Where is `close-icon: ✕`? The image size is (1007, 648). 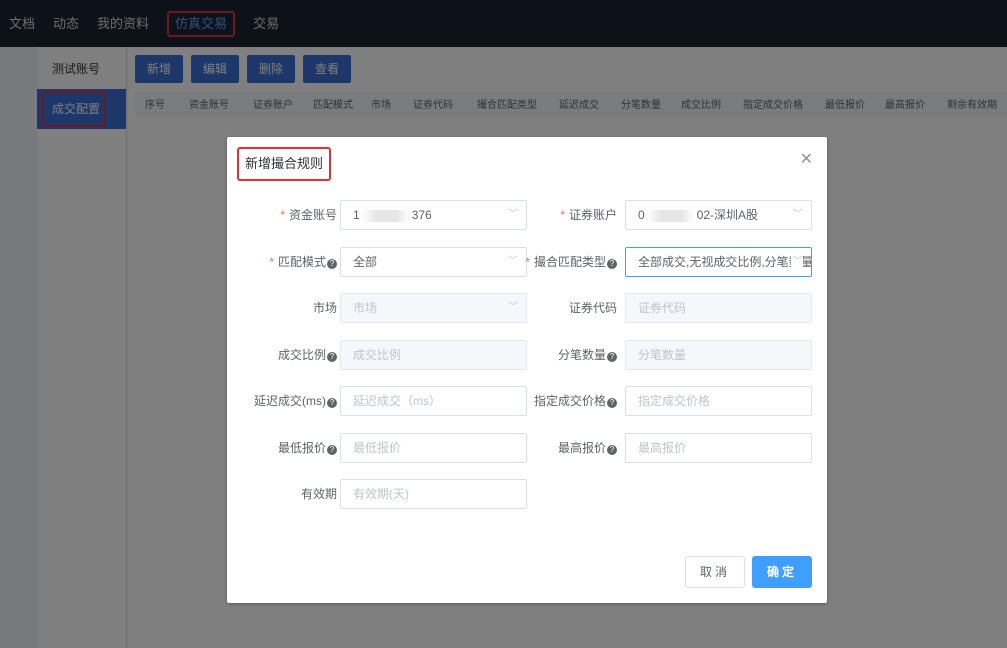 close-icon: ✕ is located at coordinates (806, 159).